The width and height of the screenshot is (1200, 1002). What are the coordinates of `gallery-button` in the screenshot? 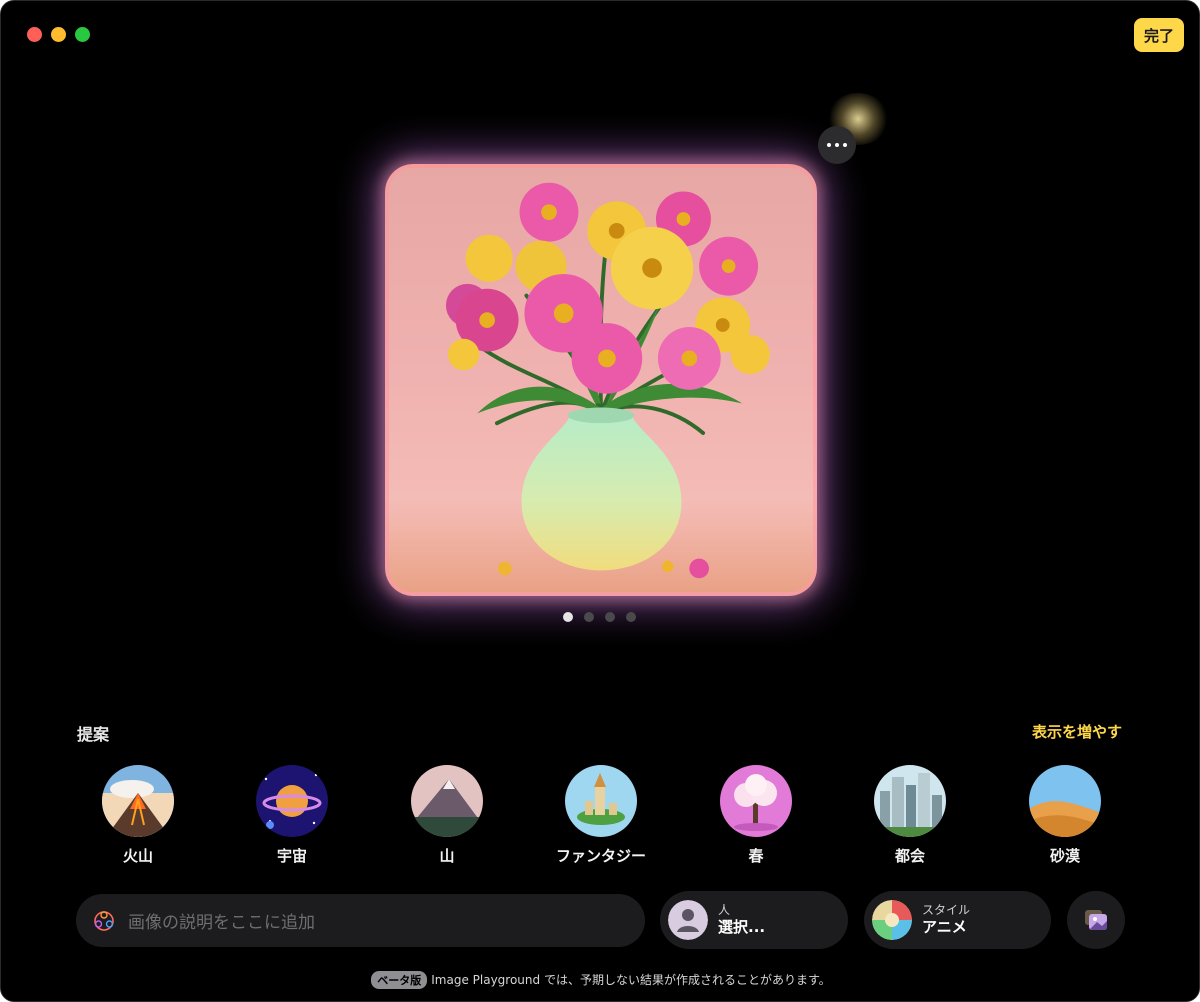 It's located at (1096, 920).